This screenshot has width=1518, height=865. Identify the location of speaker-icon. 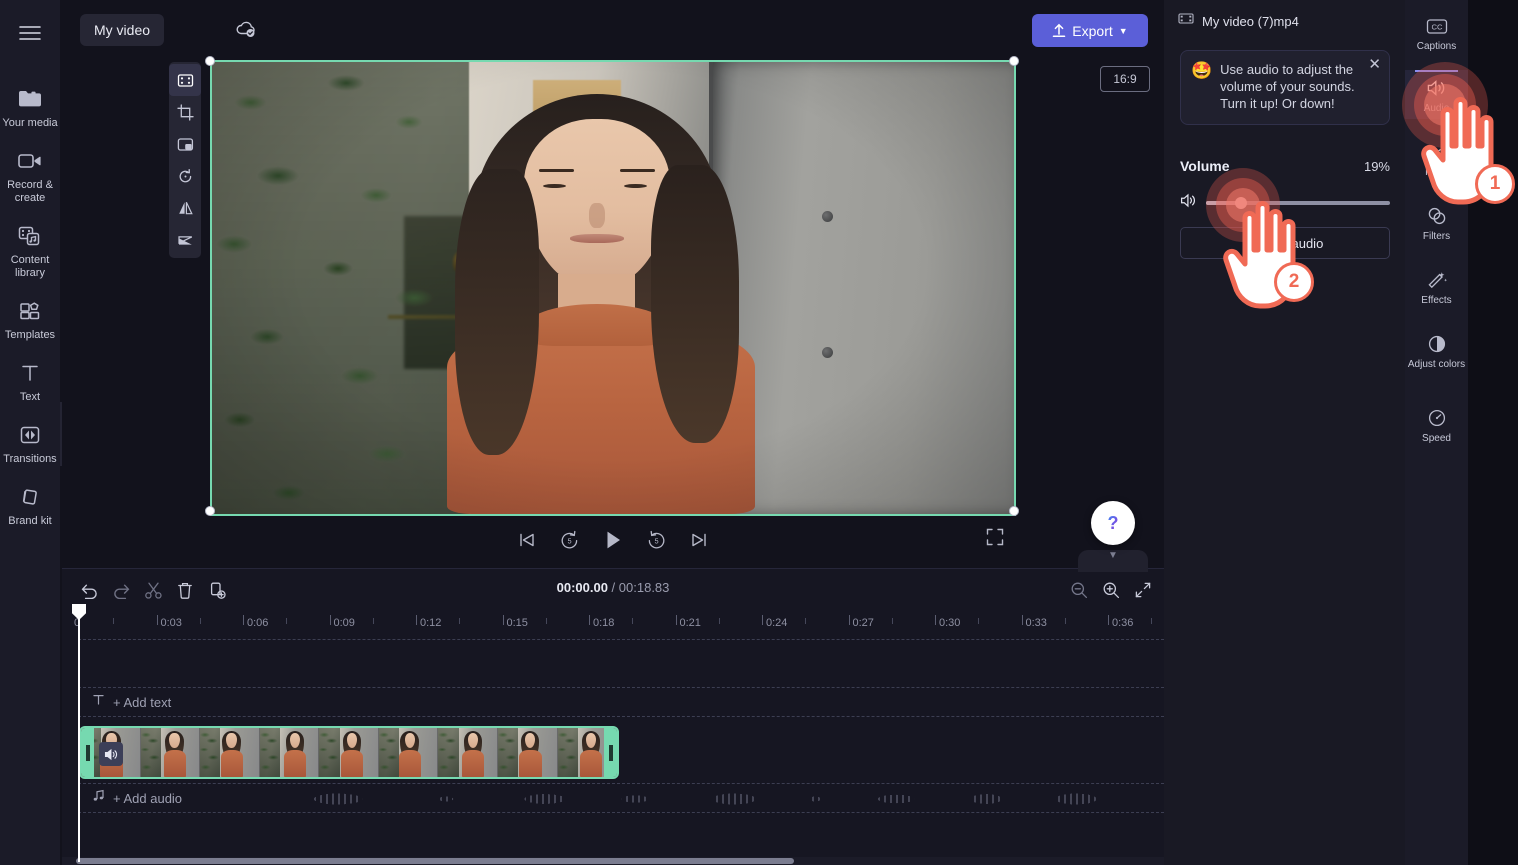
(1189, 203).